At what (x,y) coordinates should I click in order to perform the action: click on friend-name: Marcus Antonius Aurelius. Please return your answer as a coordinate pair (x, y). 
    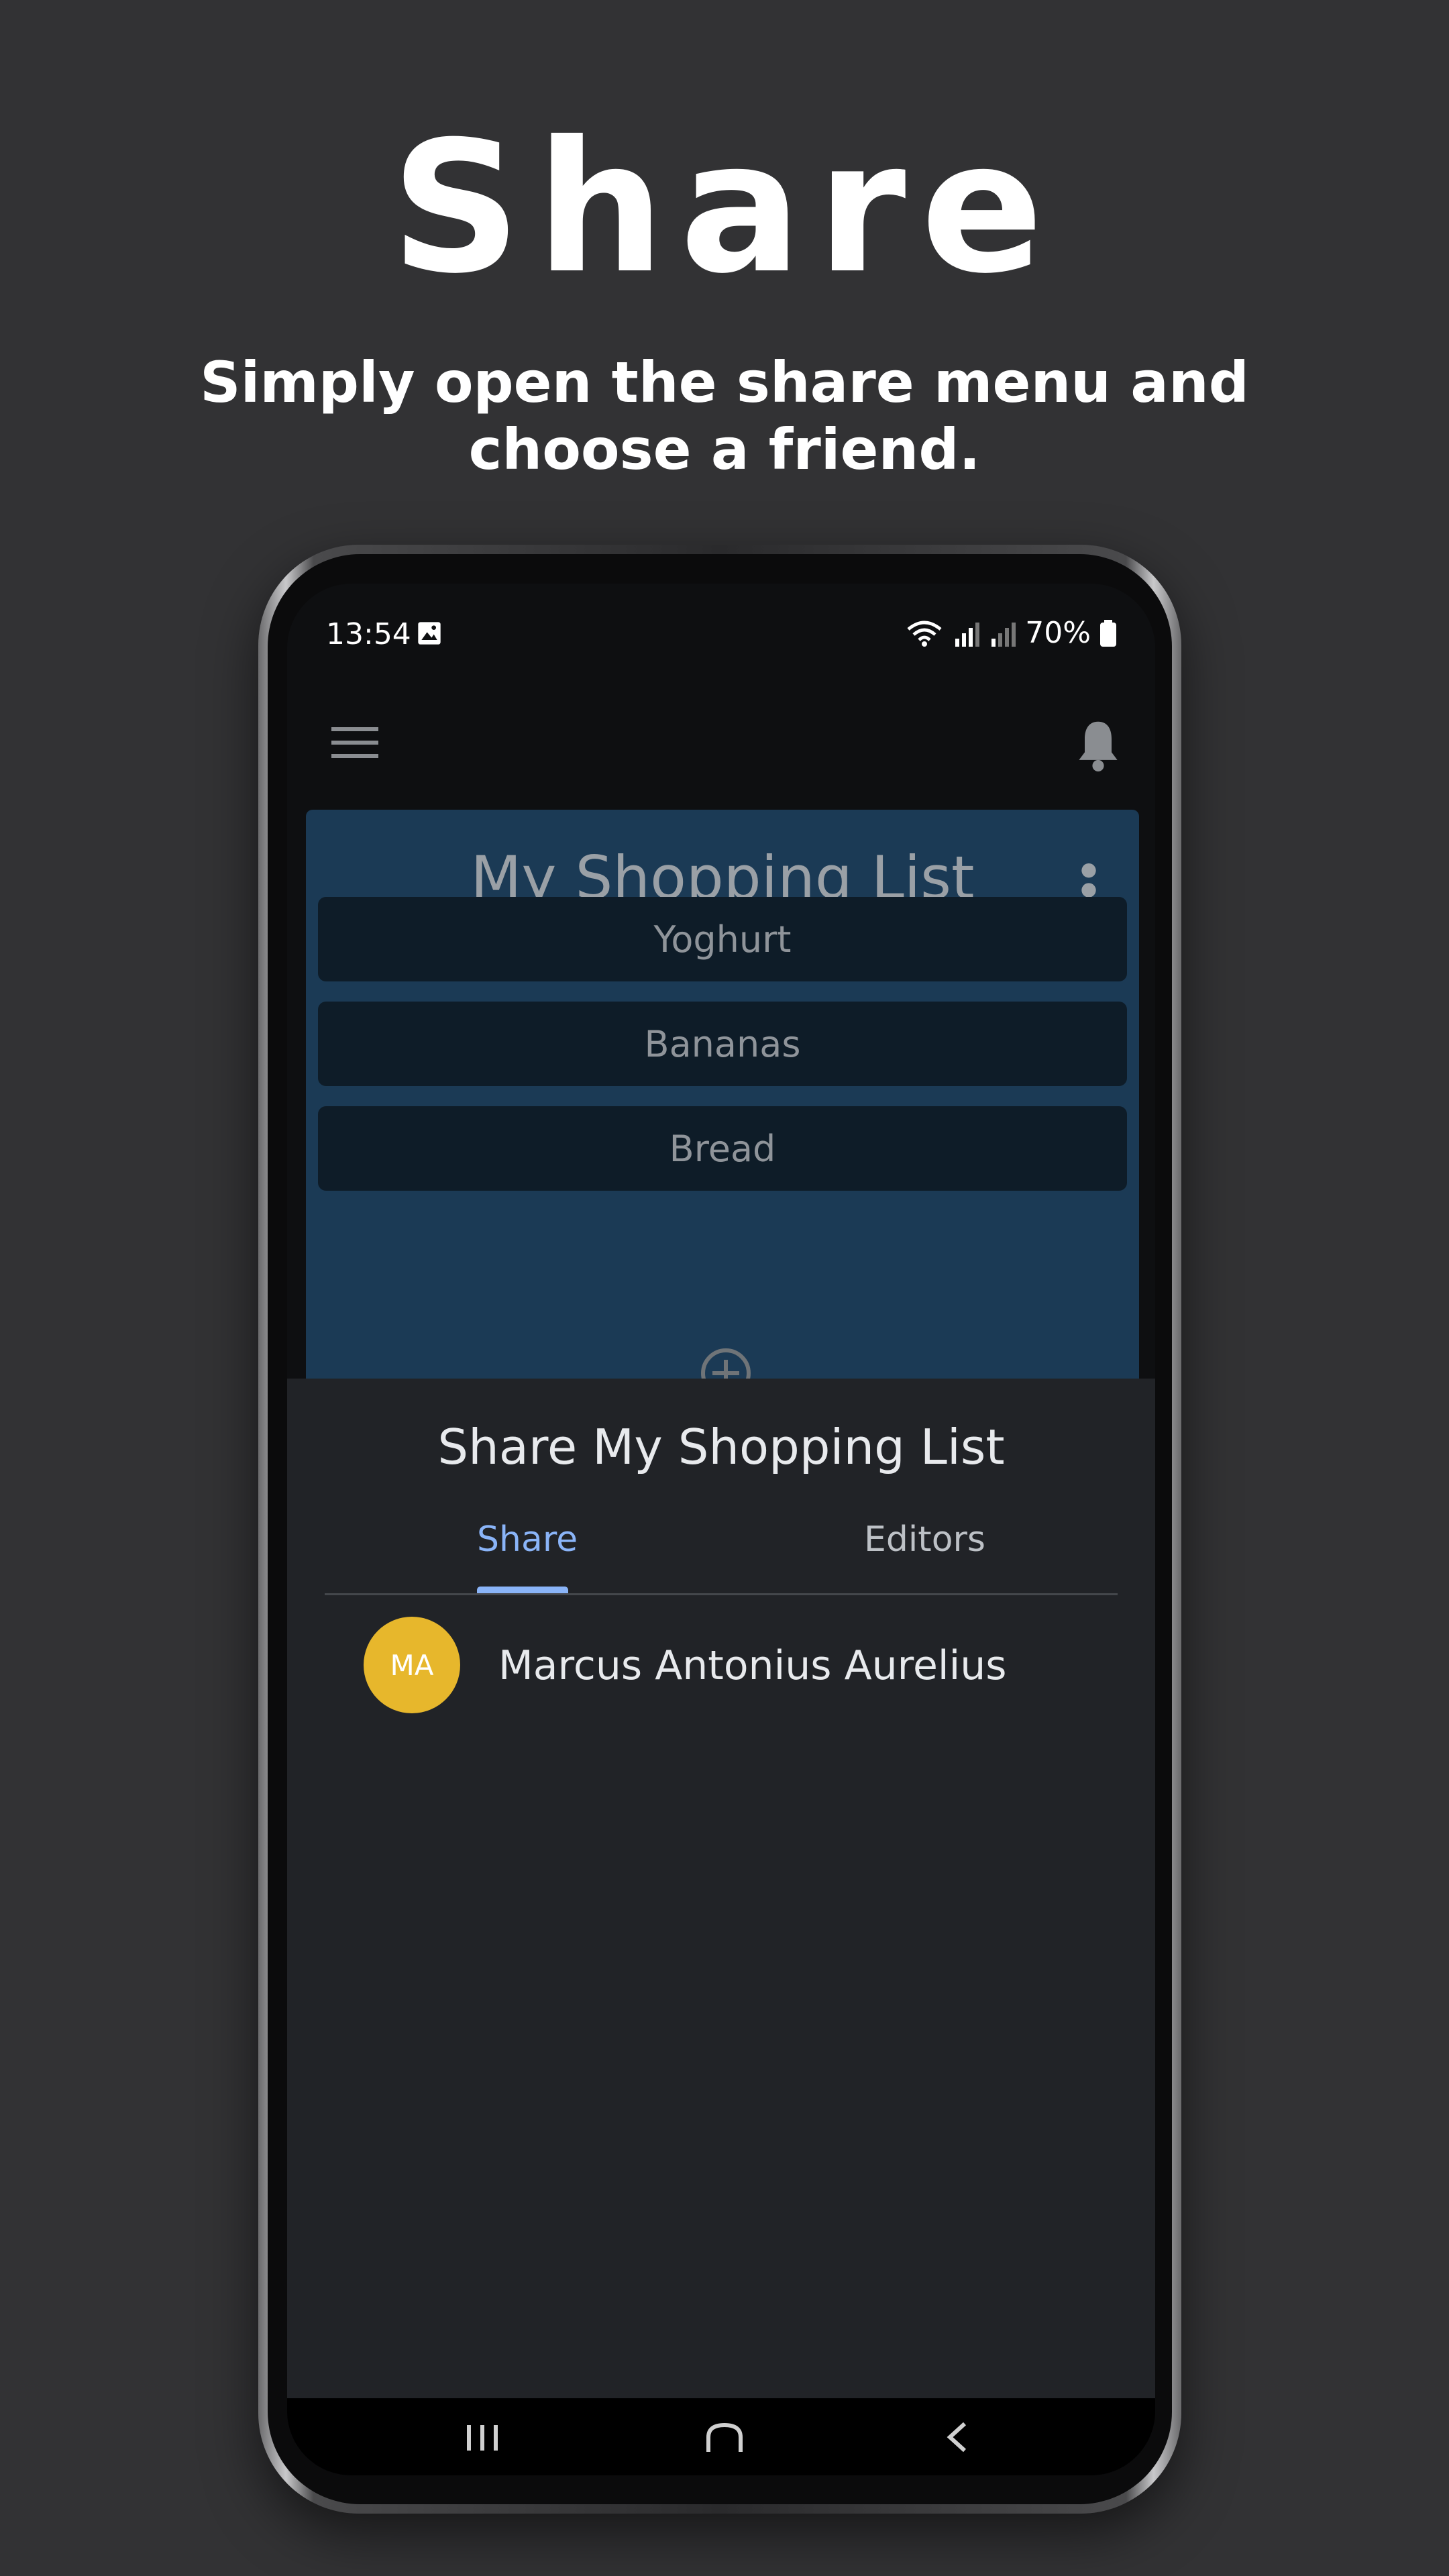
    Looking at the image, I should click on (752, 1665).